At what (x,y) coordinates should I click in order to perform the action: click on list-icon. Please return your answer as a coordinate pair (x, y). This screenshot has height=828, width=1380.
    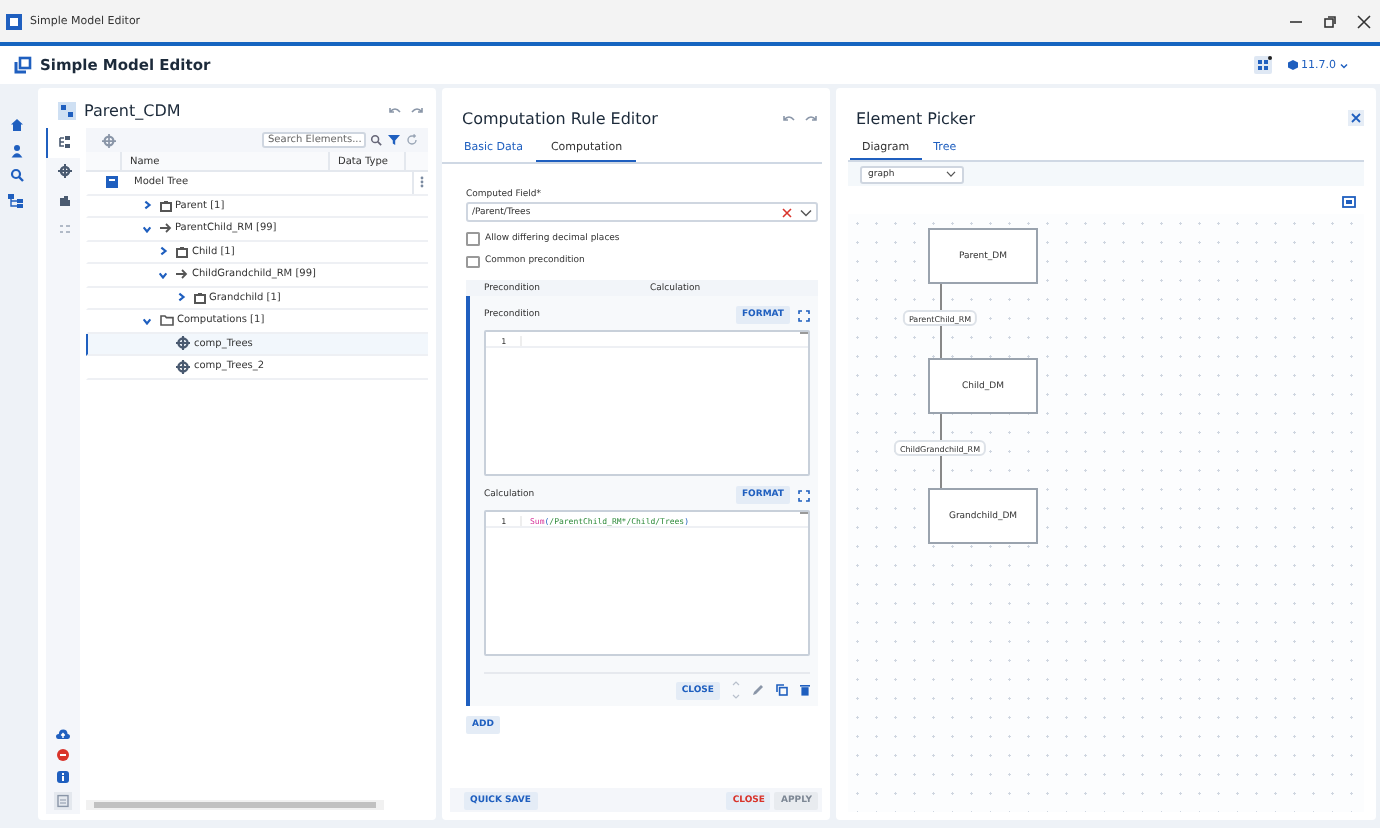
    Looking at the image, I should click on (64, 229).